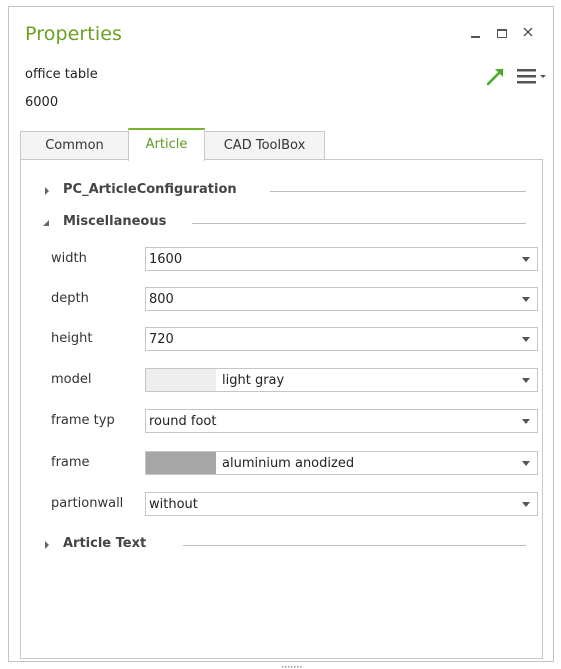  I want to click on maximize-icon, so click(502, 33).